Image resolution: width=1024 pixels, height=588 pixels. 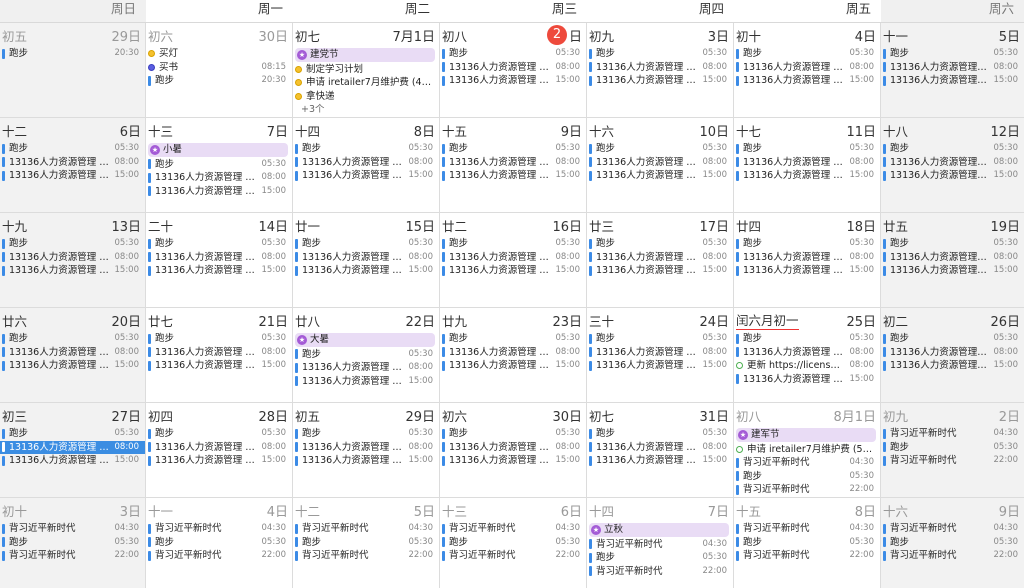 I want to click on reminder-item: 制定学习计划, so click(x=366, y=70).